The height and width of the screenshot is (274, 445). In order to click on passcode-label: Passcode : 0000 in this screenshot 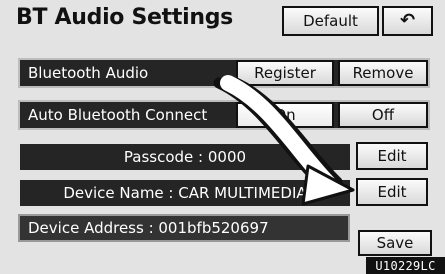, I will do `click(185, 157)`.